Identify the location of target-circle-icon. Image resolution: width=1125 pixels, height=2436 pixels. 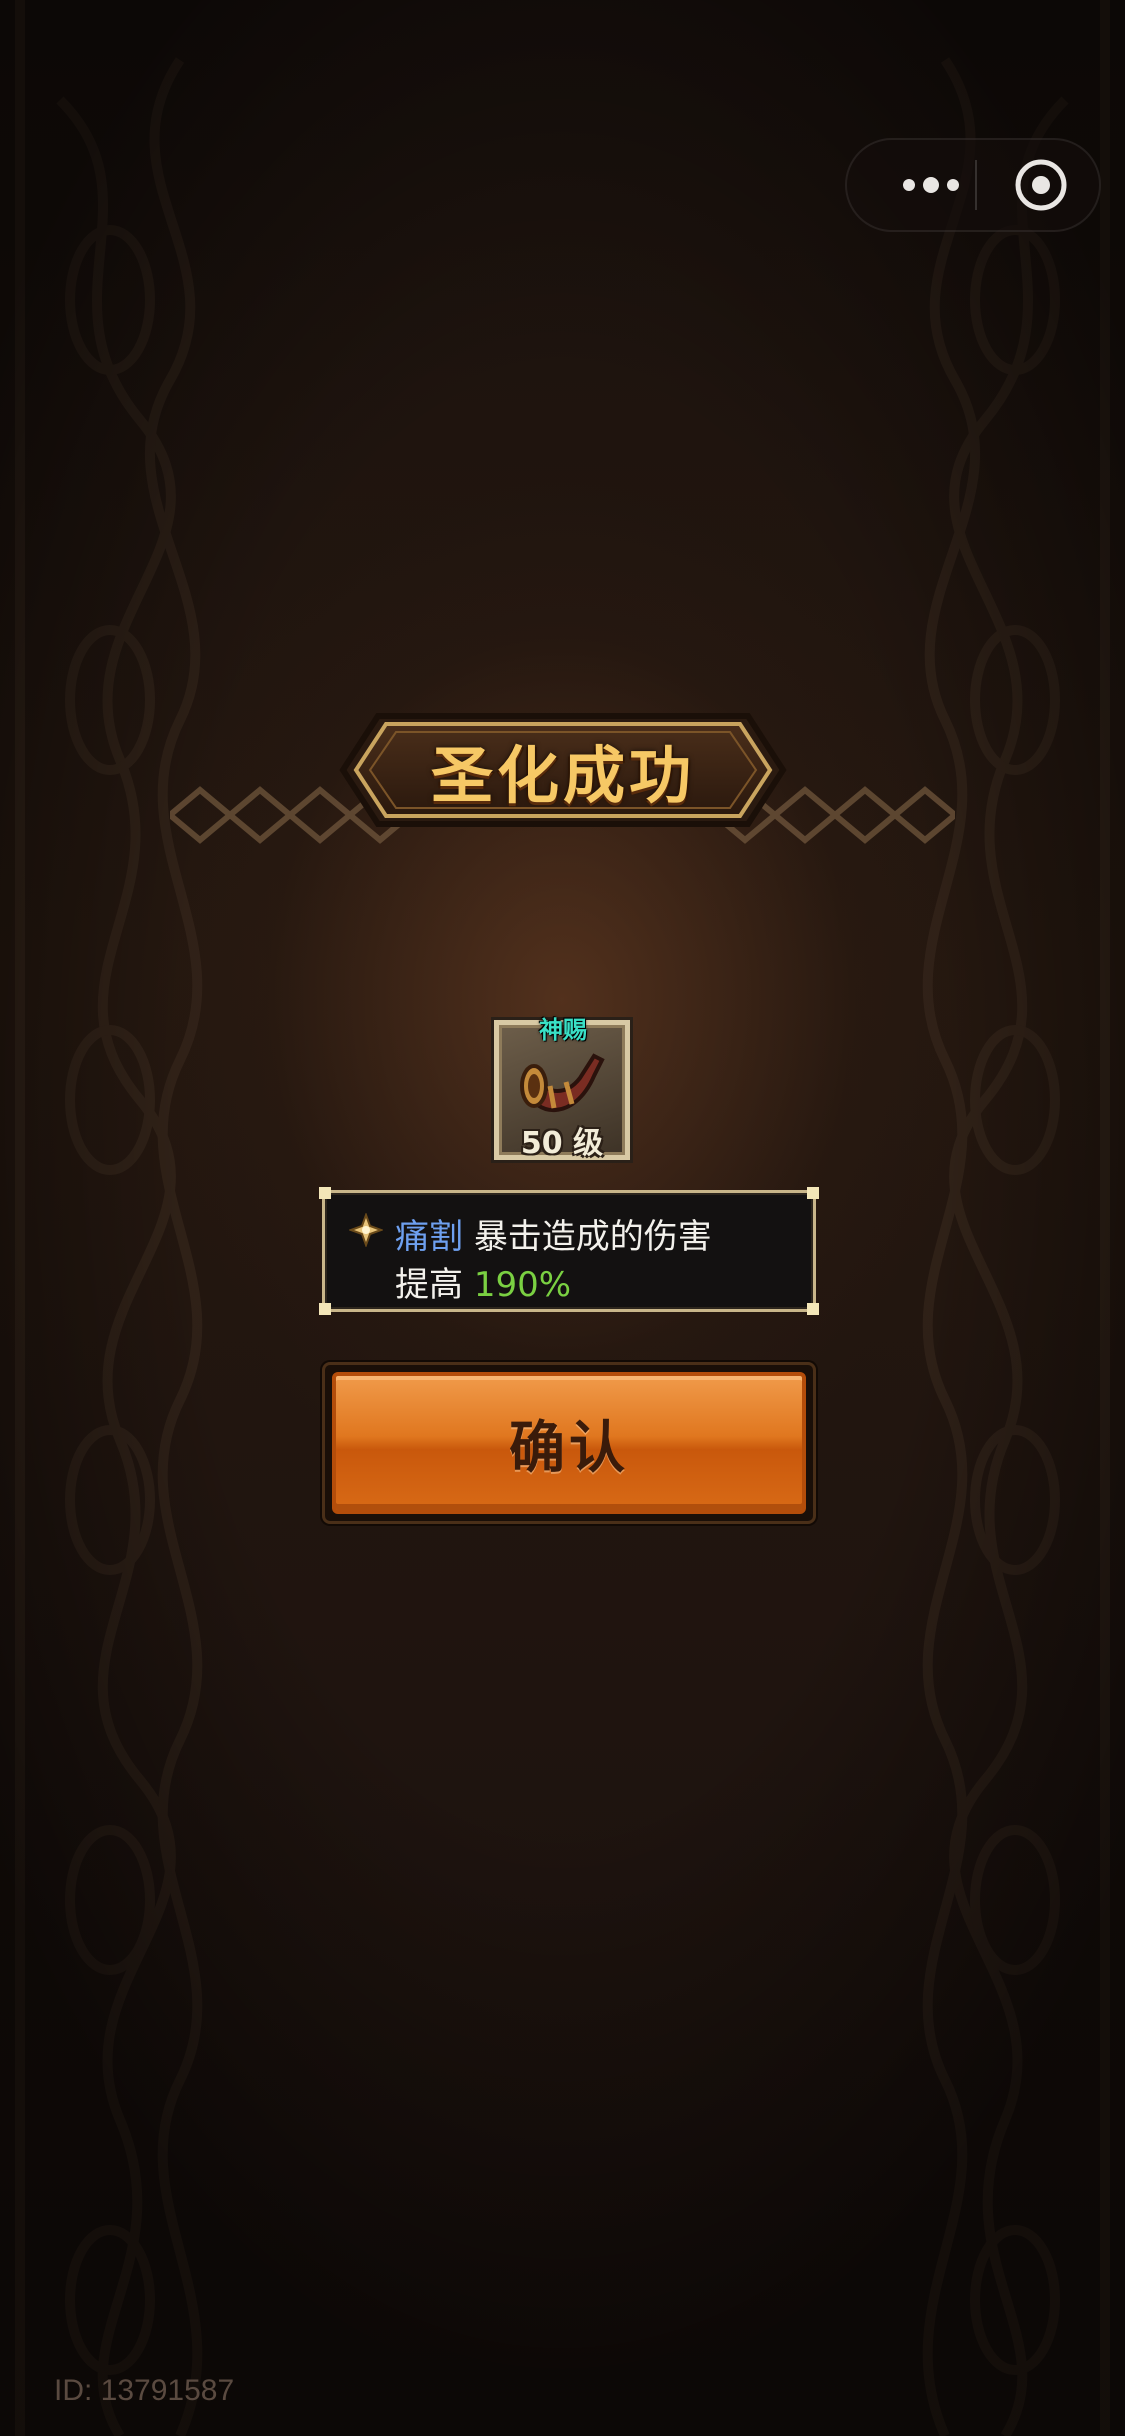
(1041, 185).